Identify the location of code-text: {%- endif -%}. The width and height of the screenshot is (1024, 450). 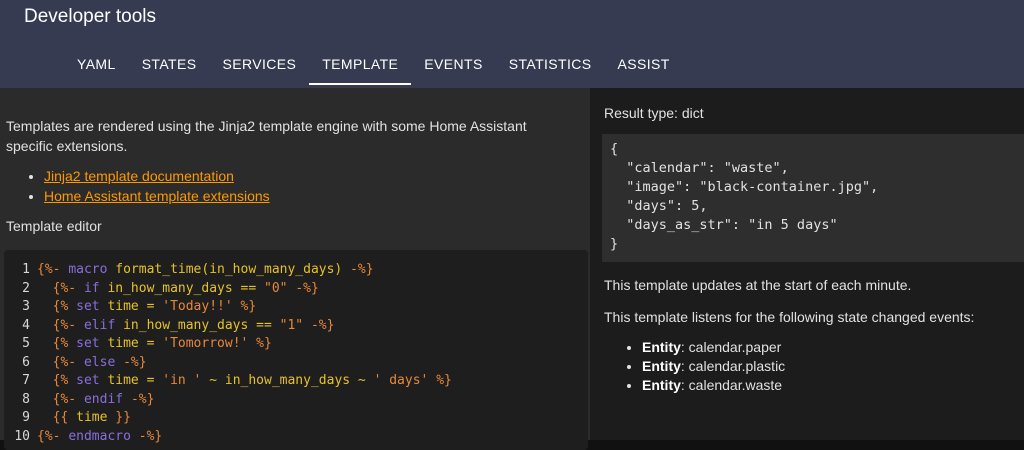
(96, 400).